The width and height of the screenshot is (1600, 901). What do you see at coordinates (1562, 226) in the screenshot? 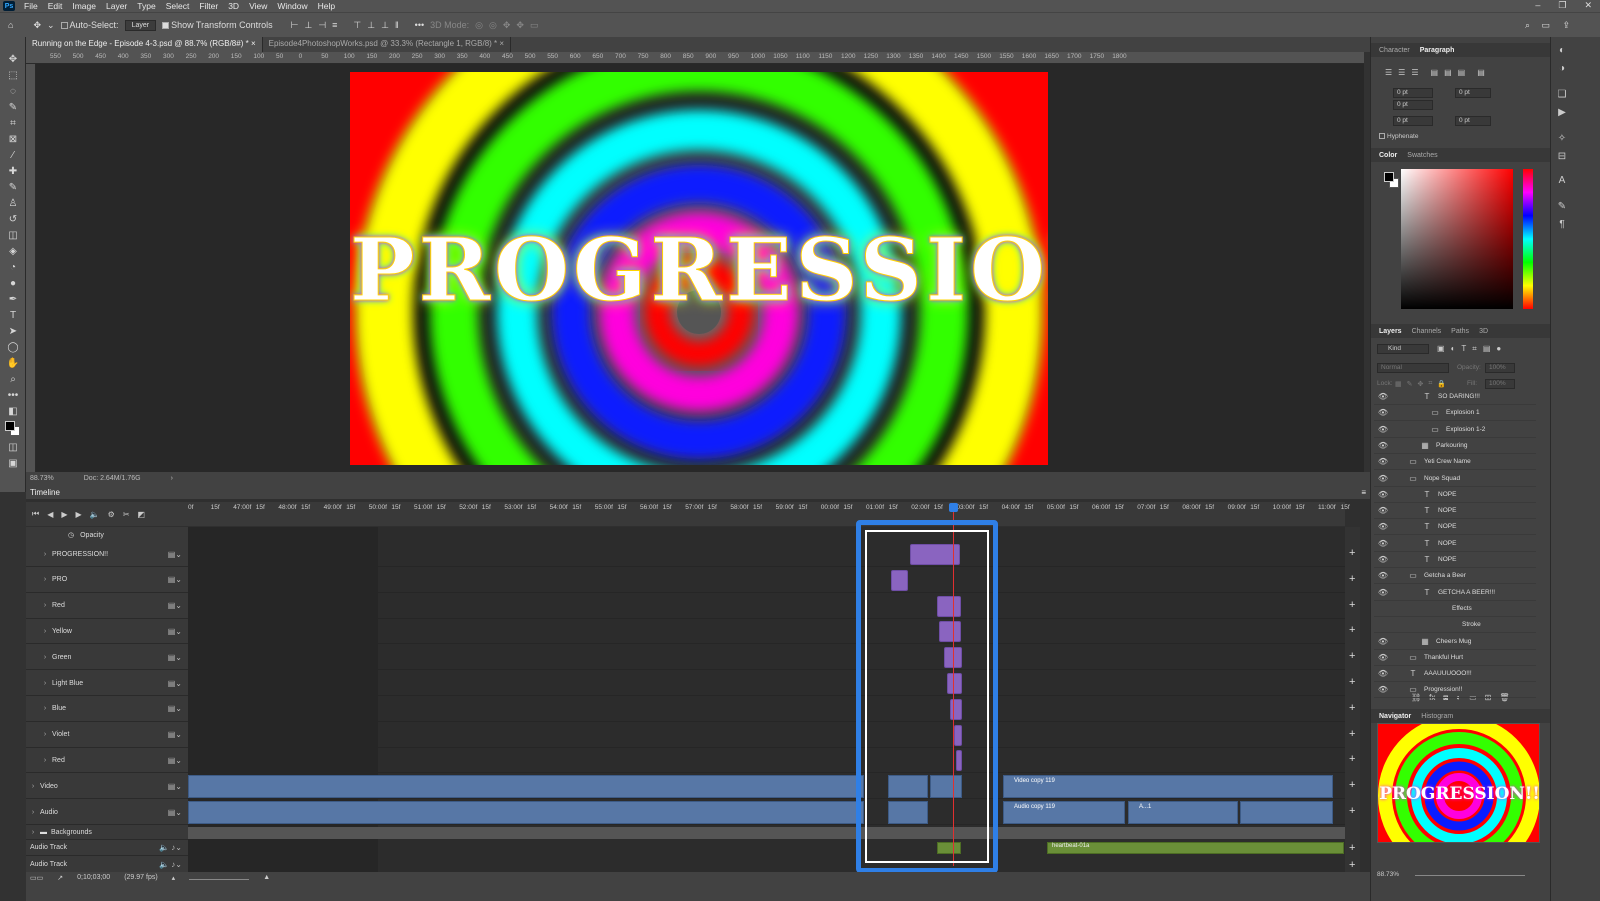
I see `paragraph-icon: ¶` at bounding box center [1562, 226].